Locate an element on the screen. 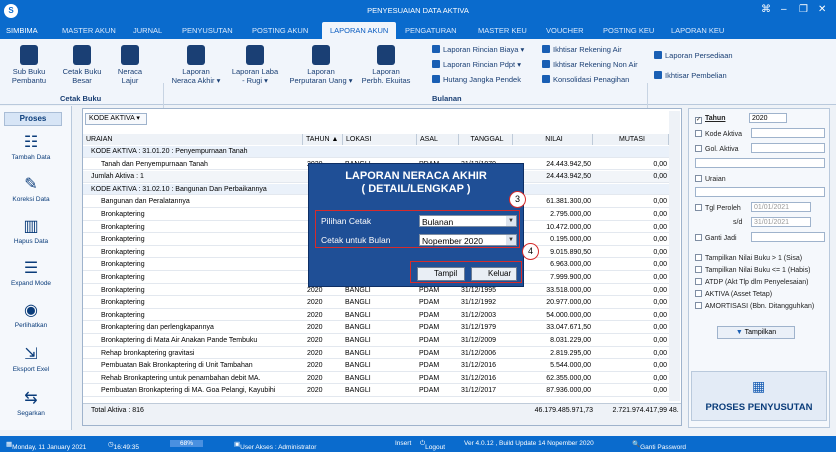  status-time: ◷ 16:49:35 is located at coordinates (123, 446).